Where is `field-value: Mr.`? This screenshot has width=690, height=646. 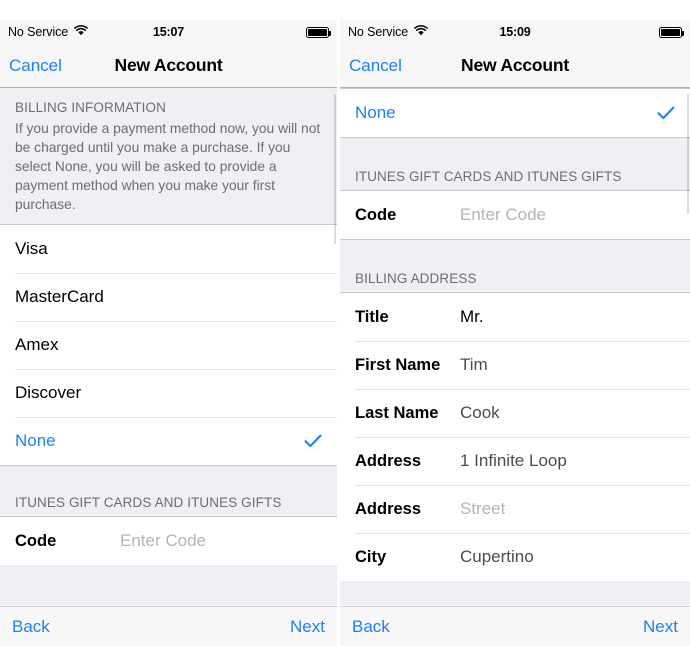 field-value: Mr. is located at coordinates (472, 317).